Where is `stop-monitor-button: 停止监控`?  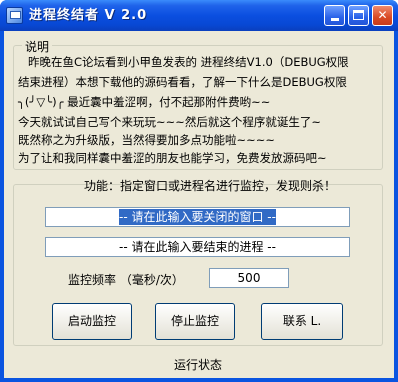 stop-monitor-button: 停止监控 is located at coordinates (195, 321).